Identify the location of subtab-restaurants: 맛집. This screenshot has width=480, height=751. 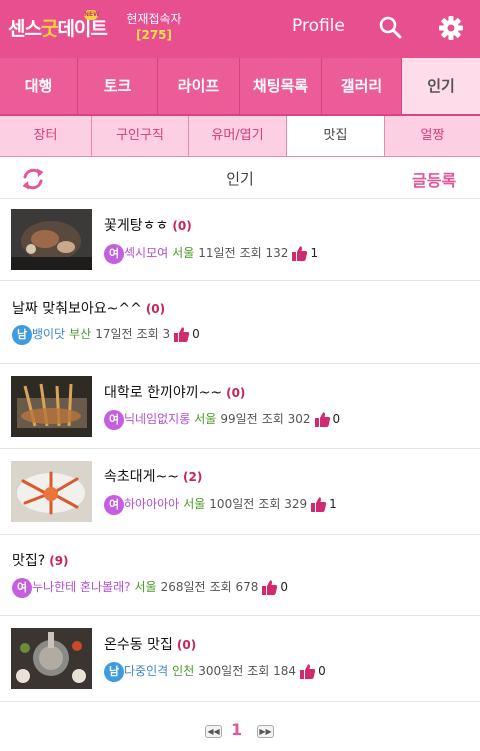
(336, 136).